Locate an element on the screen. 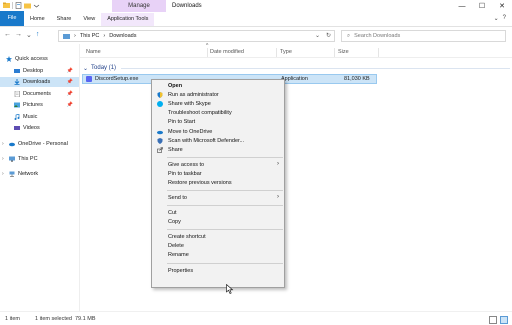  submenu-arrow-icon: › is located at coordinates (278, 197).